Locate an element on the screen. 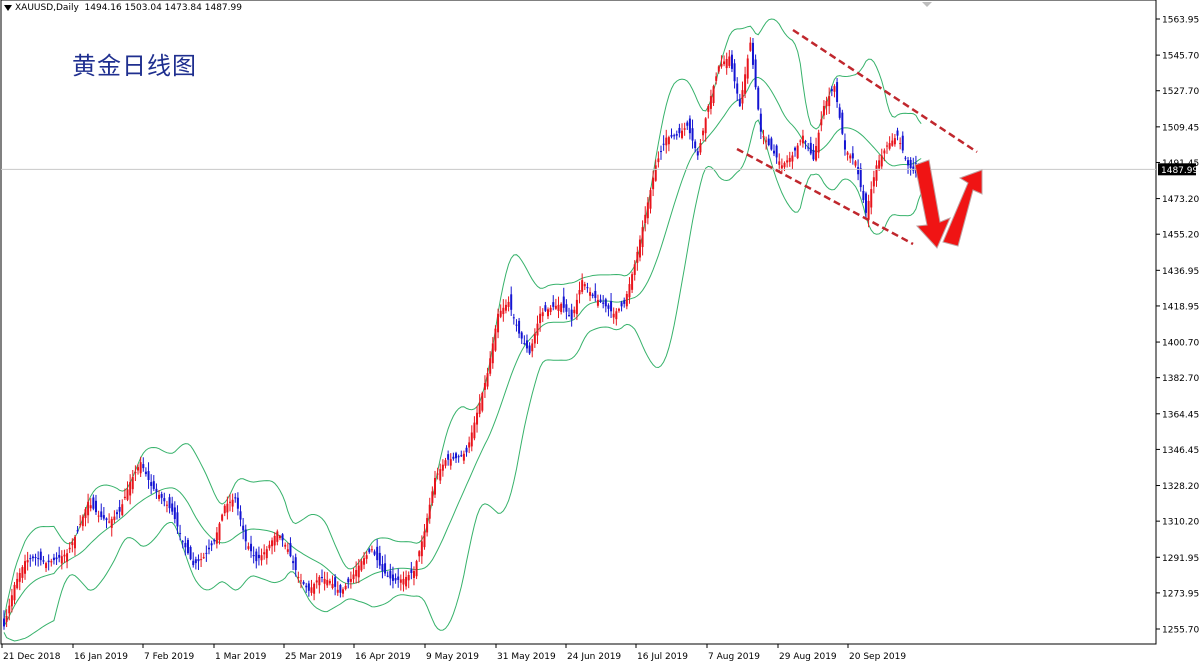 The height and width of the screenshot is (664, 1200). x-tick-label: 16 Jan 2019 is located at coordinates (101, 657).